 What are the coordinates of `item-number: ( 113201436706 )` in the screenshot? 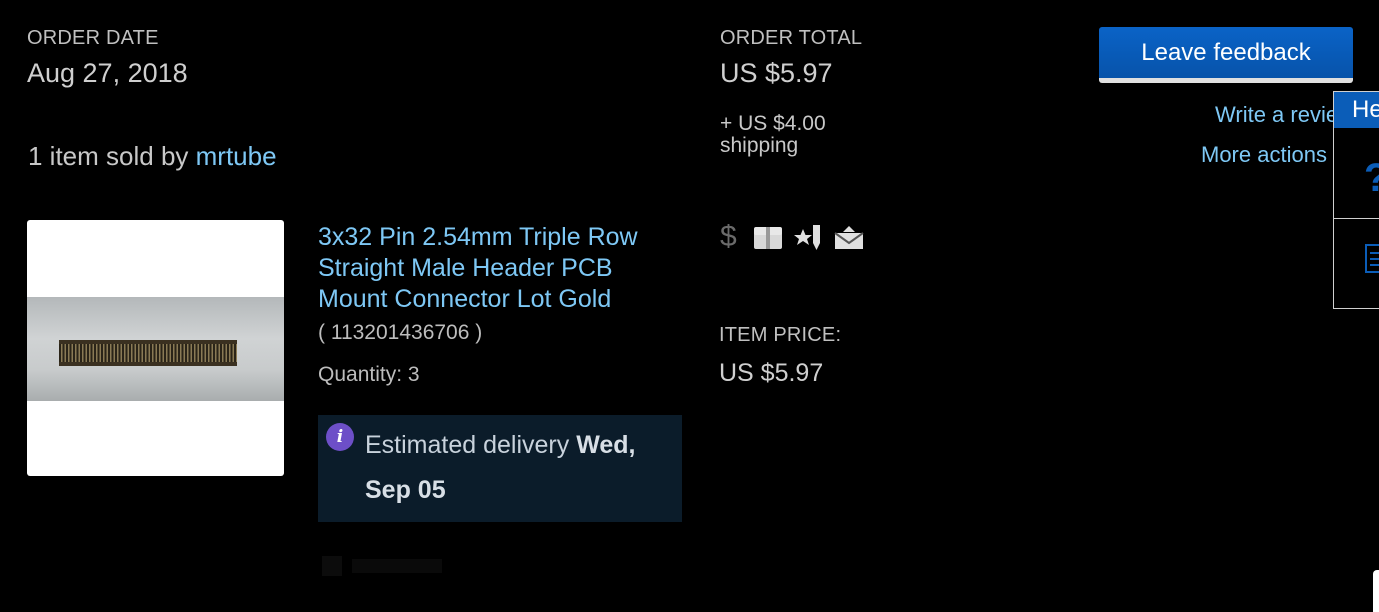 It's located at (400, 332).